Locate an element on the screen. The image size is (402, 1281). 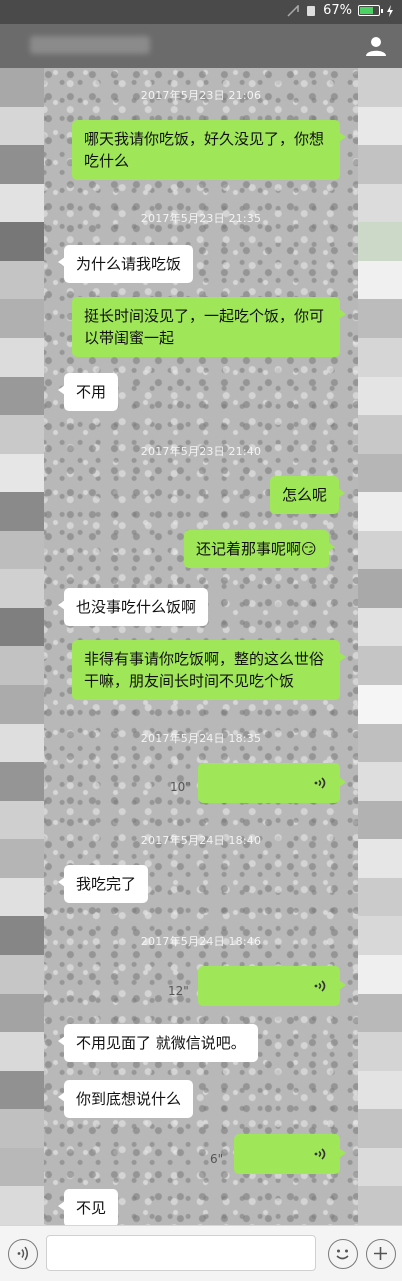
message-timestamp: 2017年5月23日 21:06 is located at coordinates (201, 95).